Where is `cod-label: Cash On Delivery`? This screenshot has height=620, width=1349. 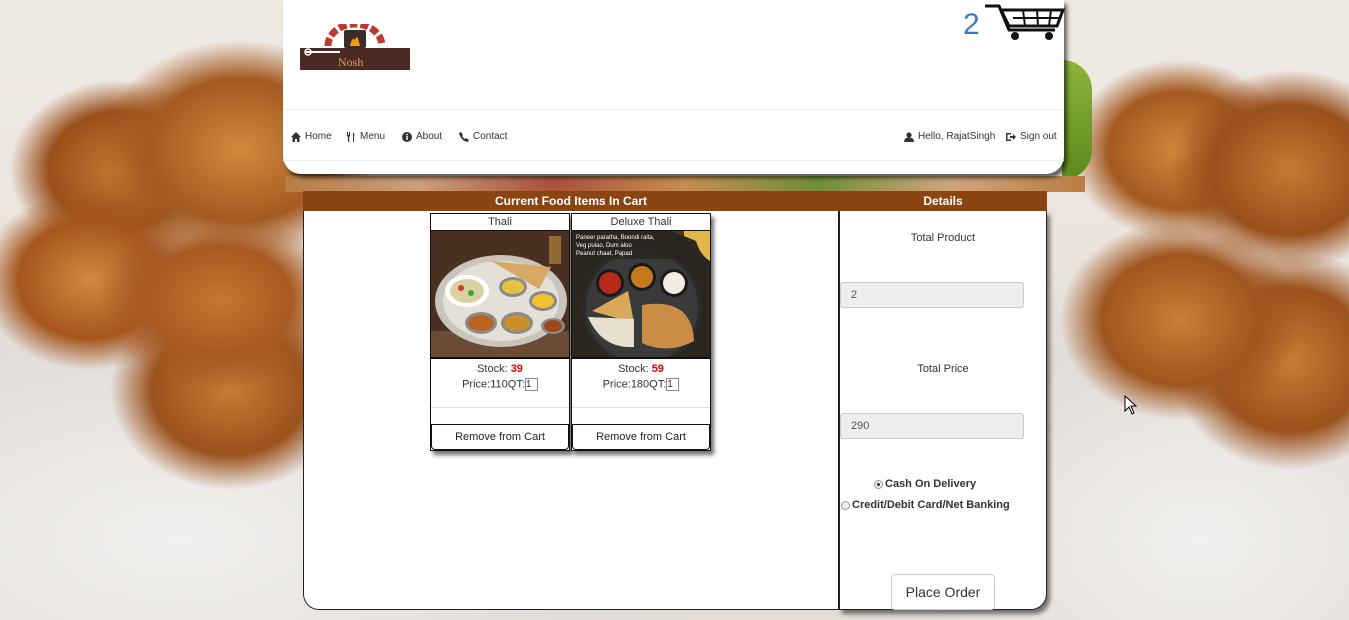
cod-label: Cash On Delivery is located at coordinates (931, 484).